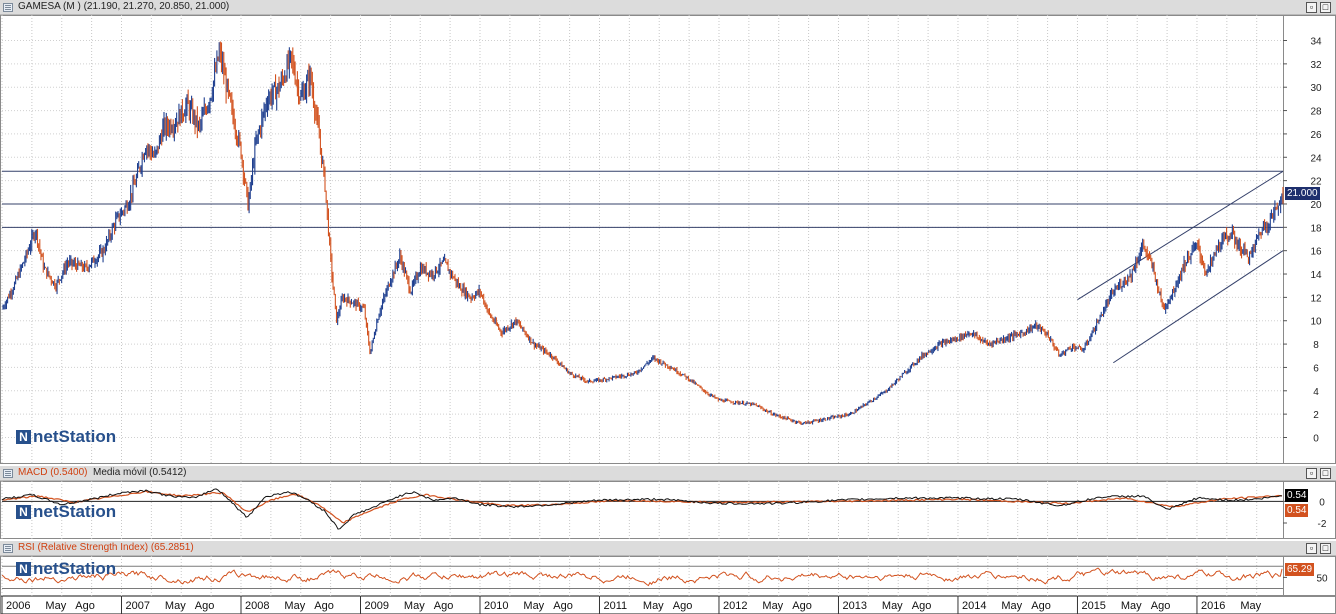  Describe the element at coordinates (668, 473) in the screenshot. I see `macd-panel-titlebar: MACD (0.5400) Media móvil (0.5412) ▫ □` at that location.